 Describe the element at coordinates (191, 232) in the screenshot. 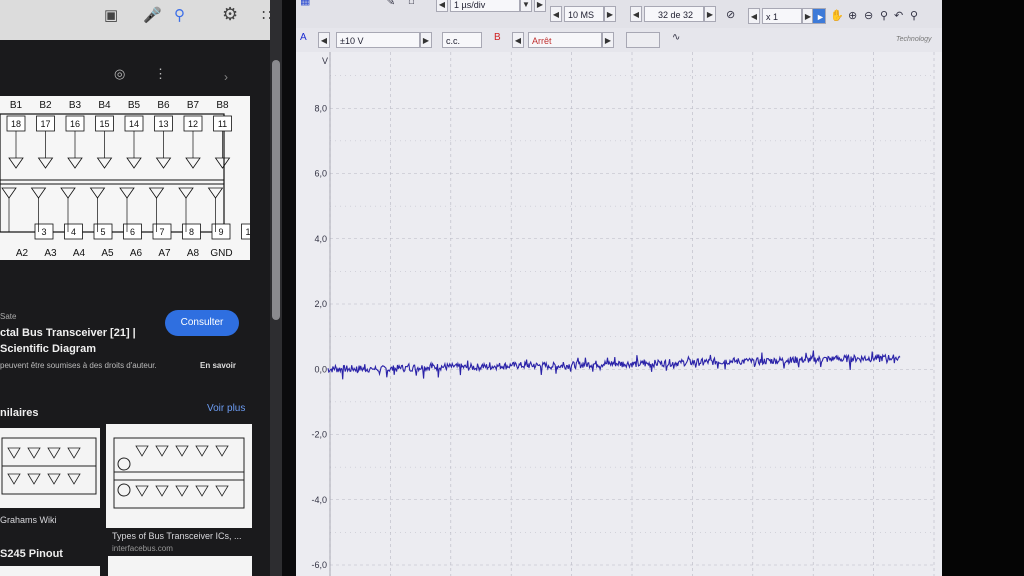

I see `pin-number-bottom: 8` at that location.